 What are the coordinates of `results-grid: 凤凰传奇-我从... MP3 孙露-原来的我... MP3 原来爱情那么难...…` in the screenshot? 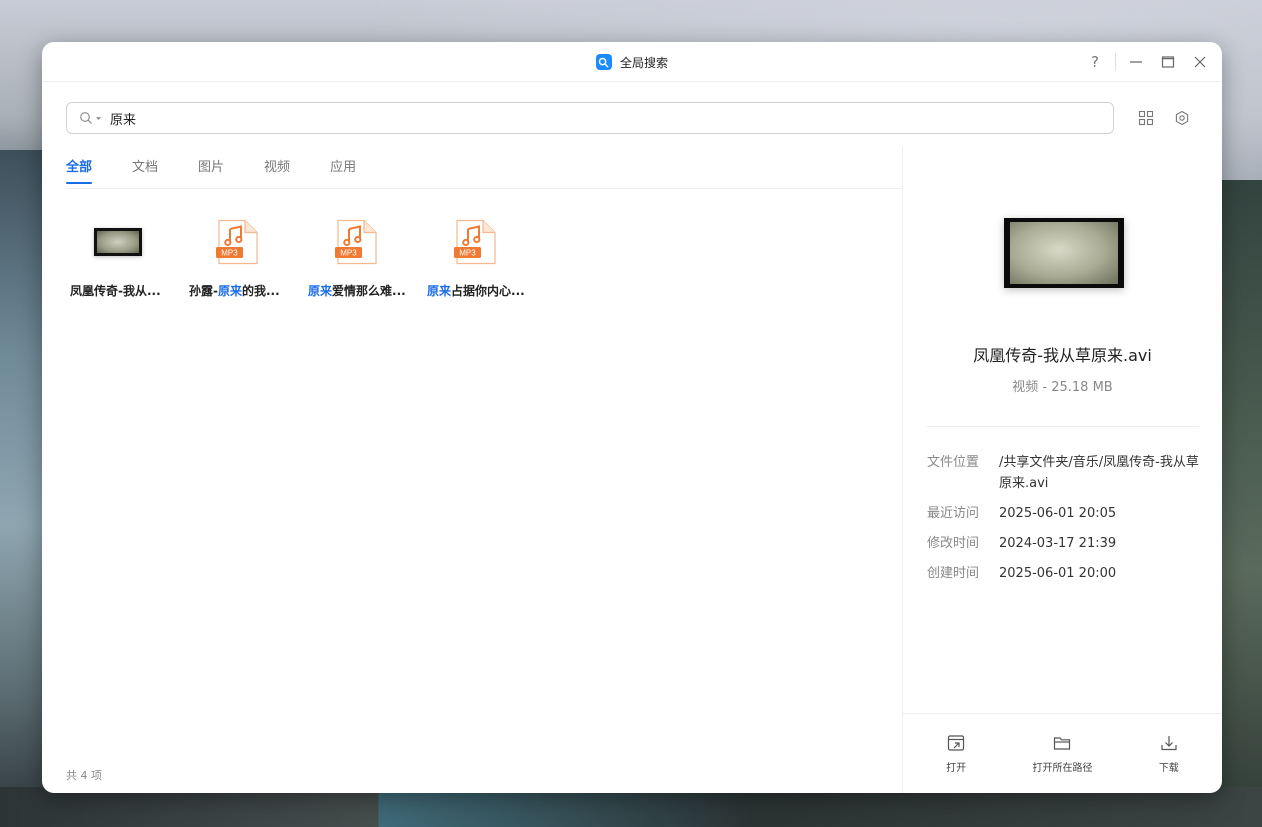 It's located at (304, 258).